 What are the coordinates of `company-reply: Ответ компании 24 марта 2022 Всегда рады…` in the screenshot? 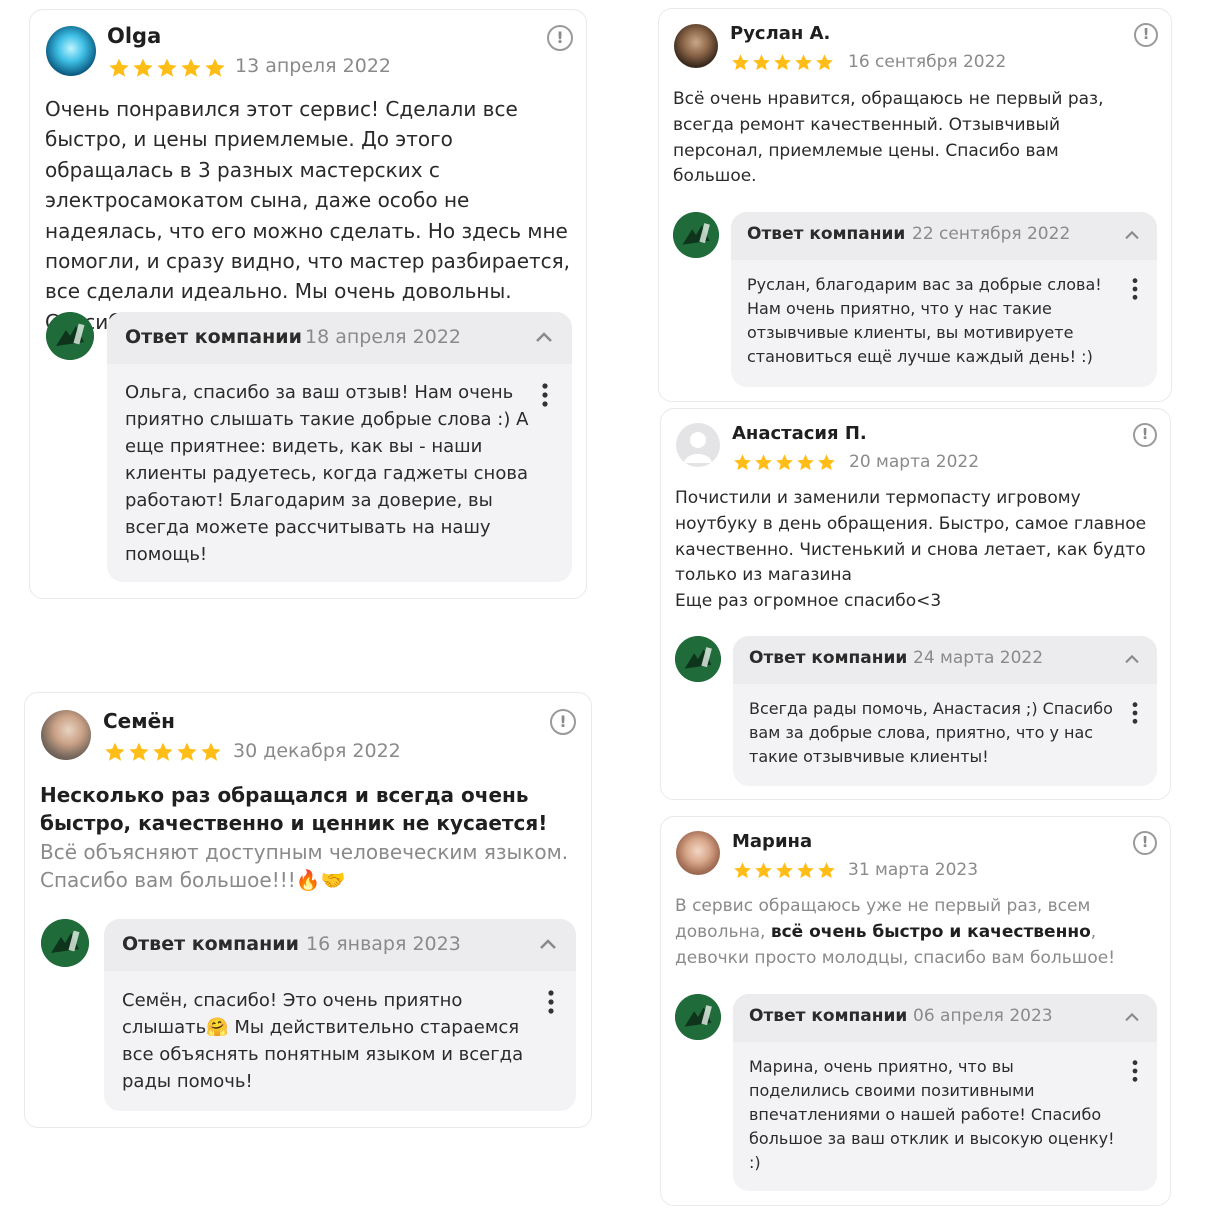 It's located at (945, 711).